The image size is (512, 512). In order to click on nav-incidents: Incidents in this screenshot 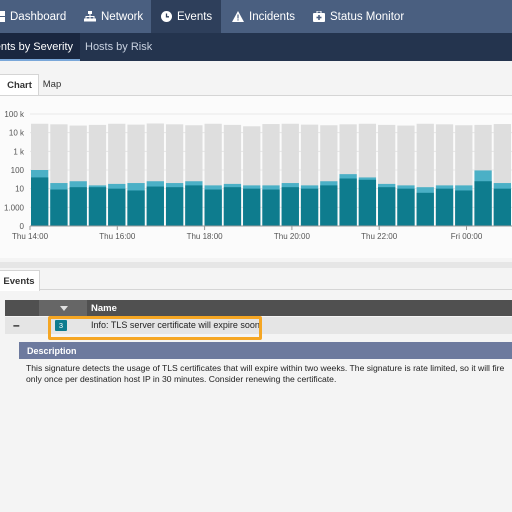, I will do `click(268, 16)`.